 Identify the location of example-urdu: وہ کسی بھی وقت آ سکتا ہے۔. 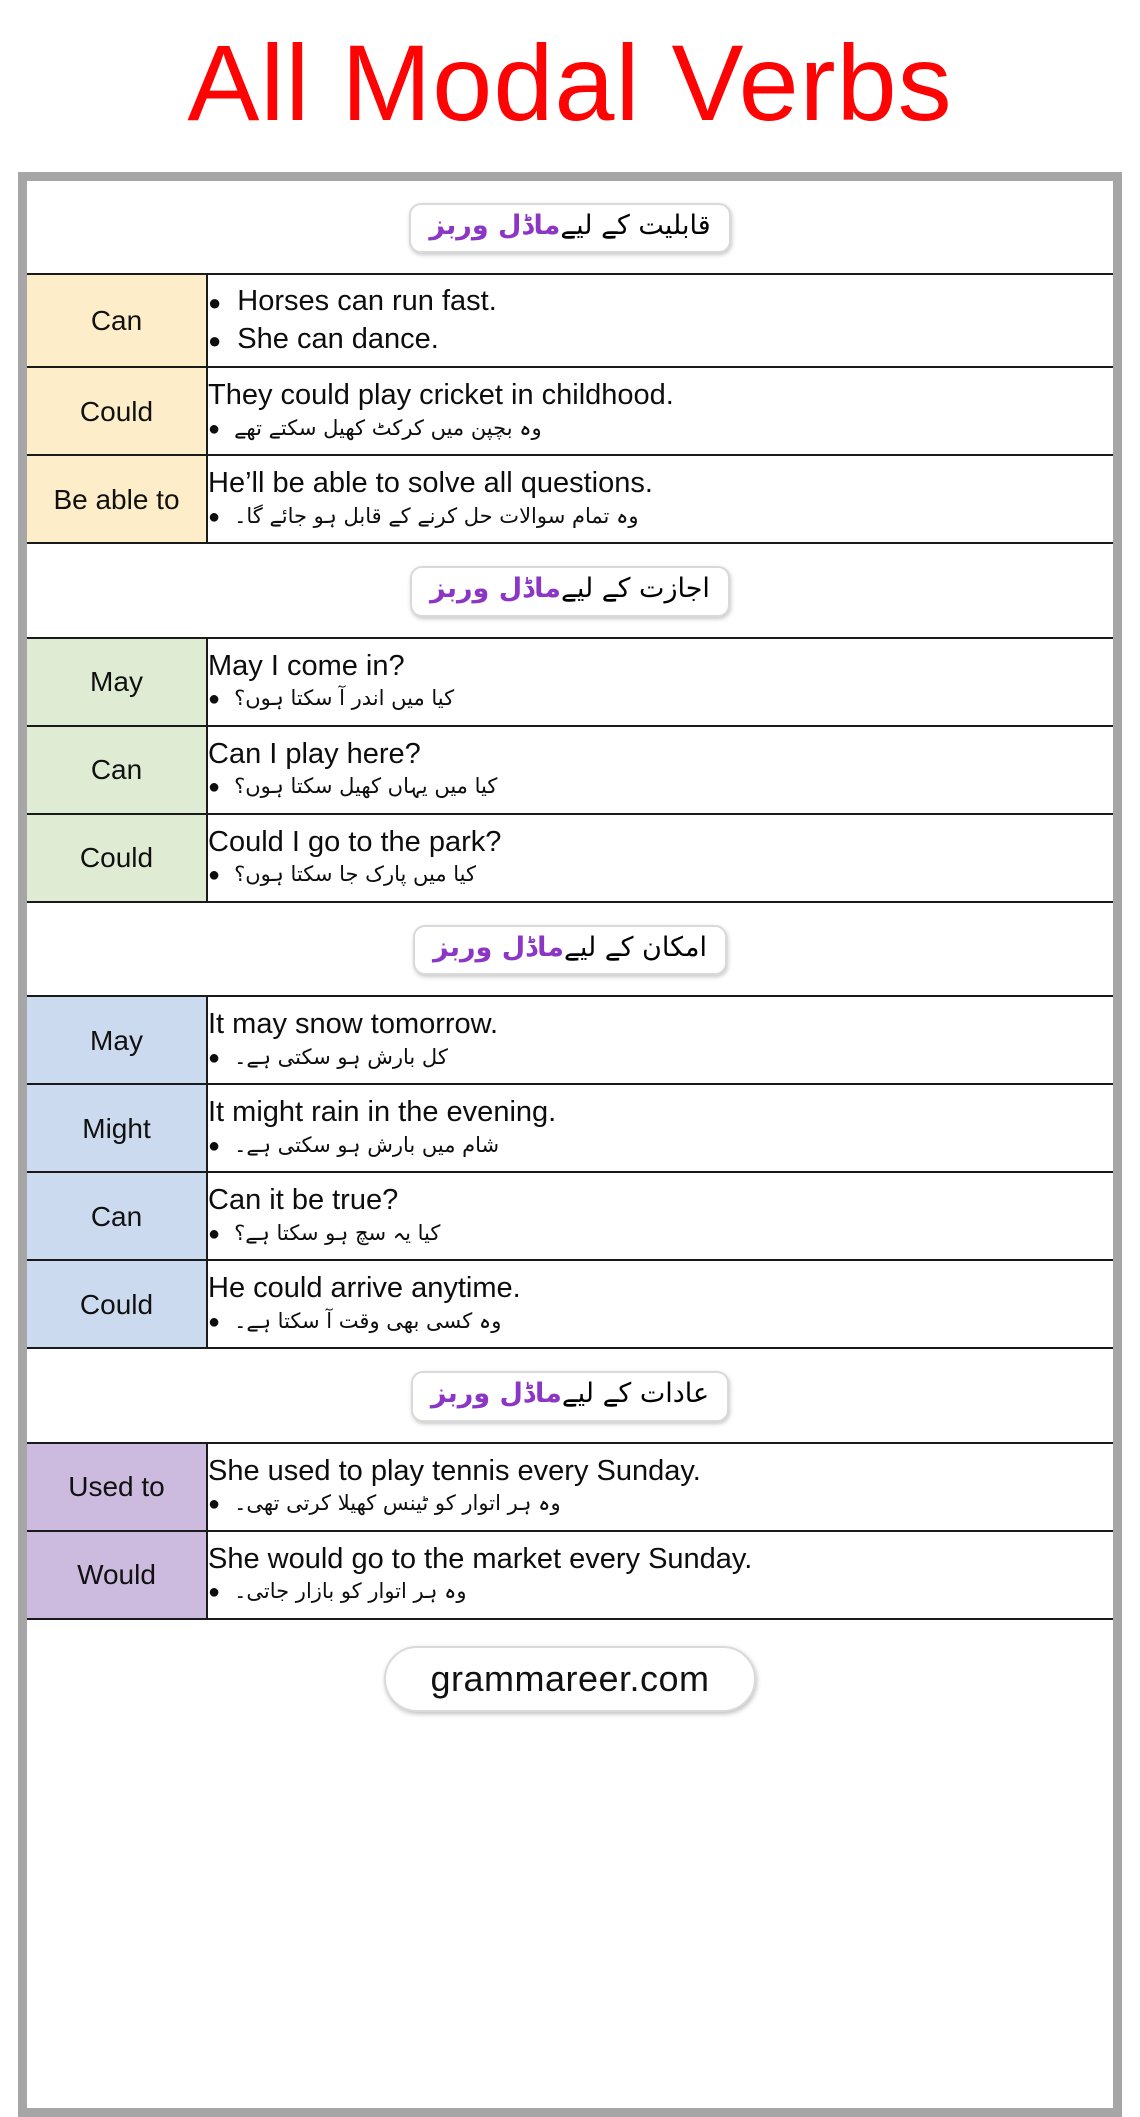
(368, 1320).